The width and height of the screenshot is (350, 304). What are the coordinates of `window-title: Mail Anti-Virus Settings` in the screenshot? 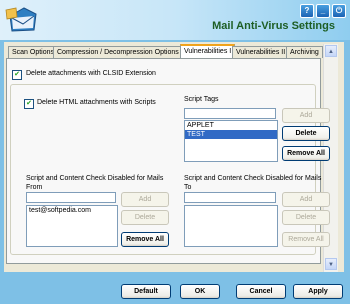 It's located at (273, 26).